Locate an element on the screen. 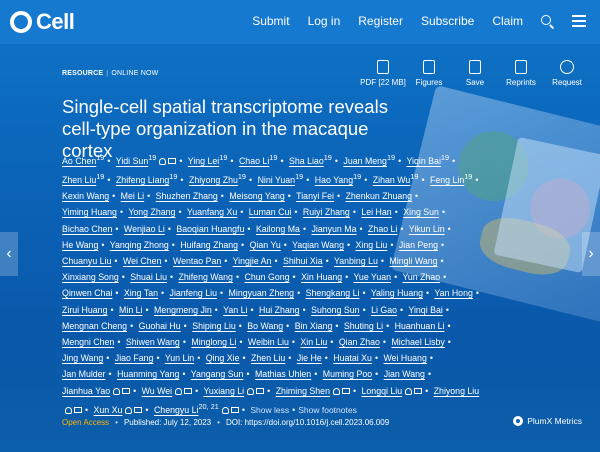 The width and height of the screenshot is (600, 452). author-name: Mingli Wang is located at coordinates (413, 261).